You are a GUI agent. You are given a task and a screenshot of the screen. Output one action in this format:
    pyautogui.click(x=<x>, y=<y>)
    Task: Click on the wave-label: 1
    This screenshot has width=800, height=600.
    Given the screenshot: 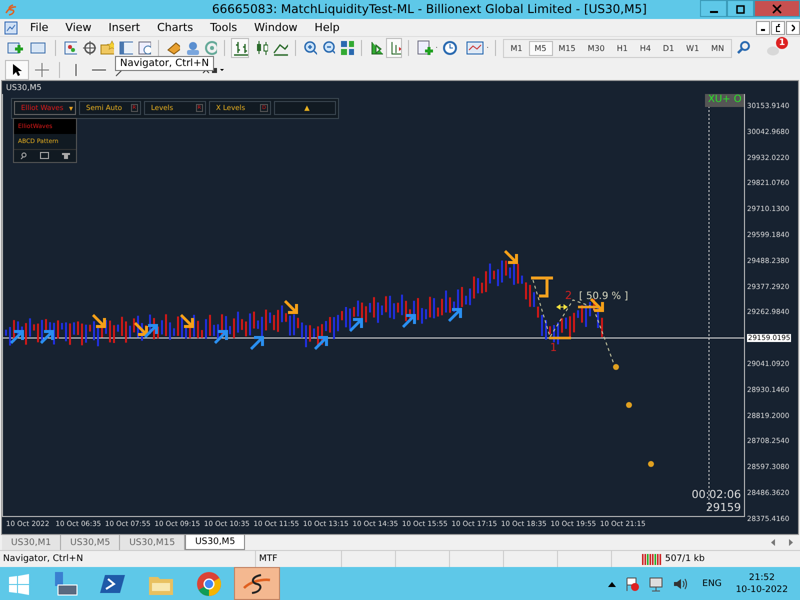 What is the action you would take?
    pyautogui.click(x=553, y=347)
    